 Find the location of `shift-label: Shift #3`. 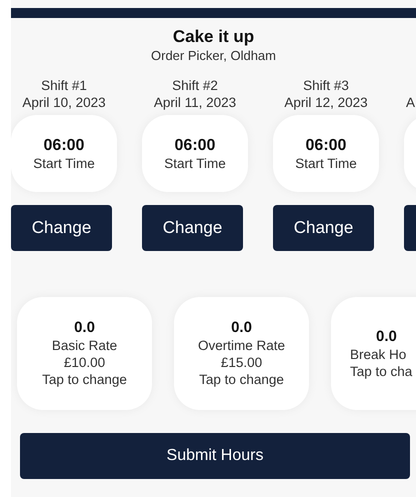

shift-label: Shift #3 is located at coordinates (326, 85).